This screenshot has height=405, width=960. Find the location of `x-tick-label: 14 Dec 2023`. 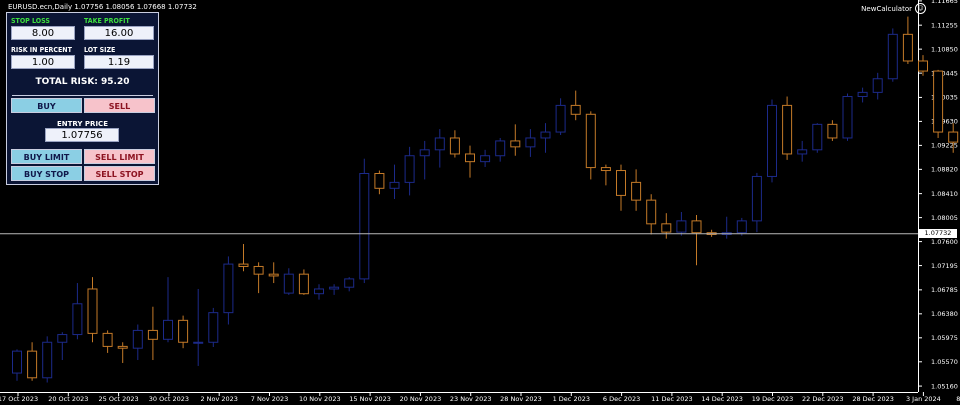

x-tick-label: 14 Dec 2023 is located at coordinates (722, 399).